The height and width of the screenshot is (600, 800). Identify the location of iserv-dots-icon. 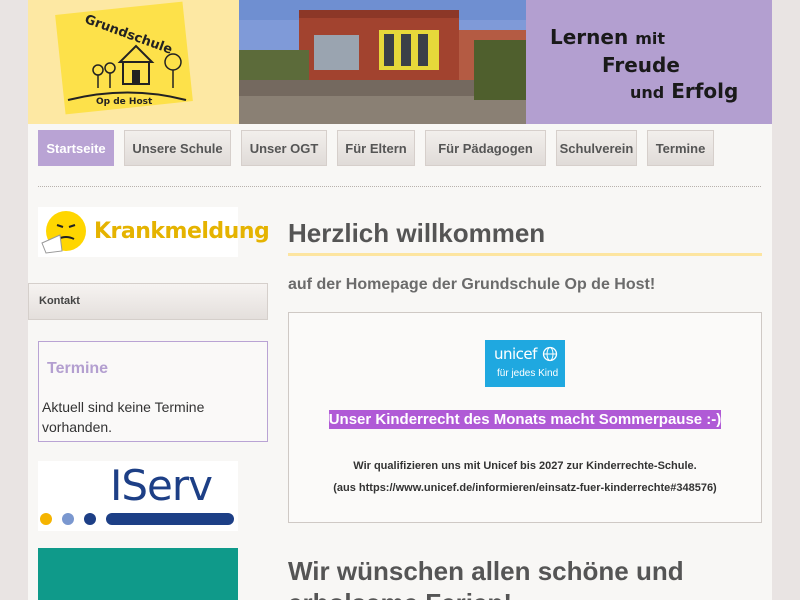
(137, 519).